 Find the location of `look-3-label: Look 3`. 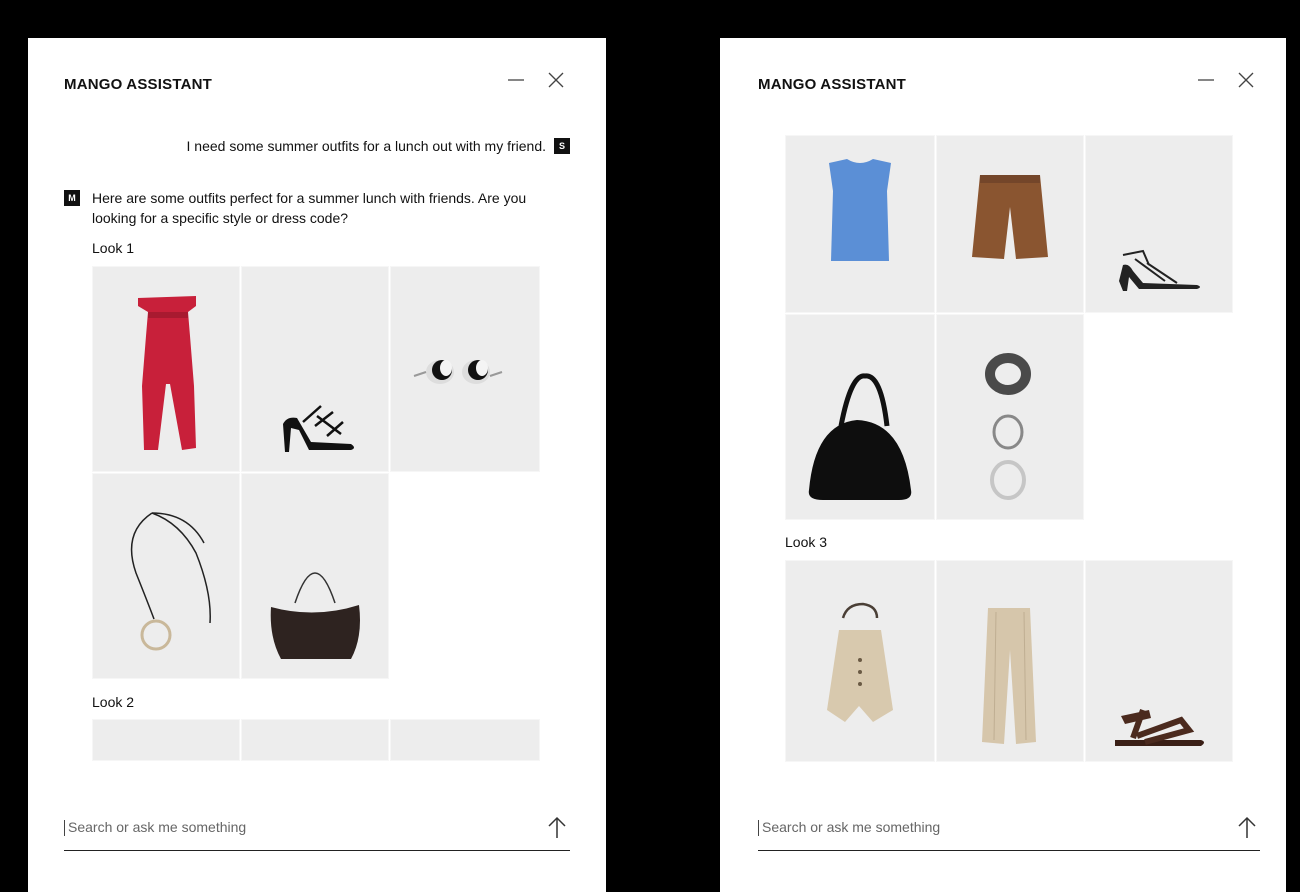

look-3-label: Look 3 is located at coordinates (806, 542).